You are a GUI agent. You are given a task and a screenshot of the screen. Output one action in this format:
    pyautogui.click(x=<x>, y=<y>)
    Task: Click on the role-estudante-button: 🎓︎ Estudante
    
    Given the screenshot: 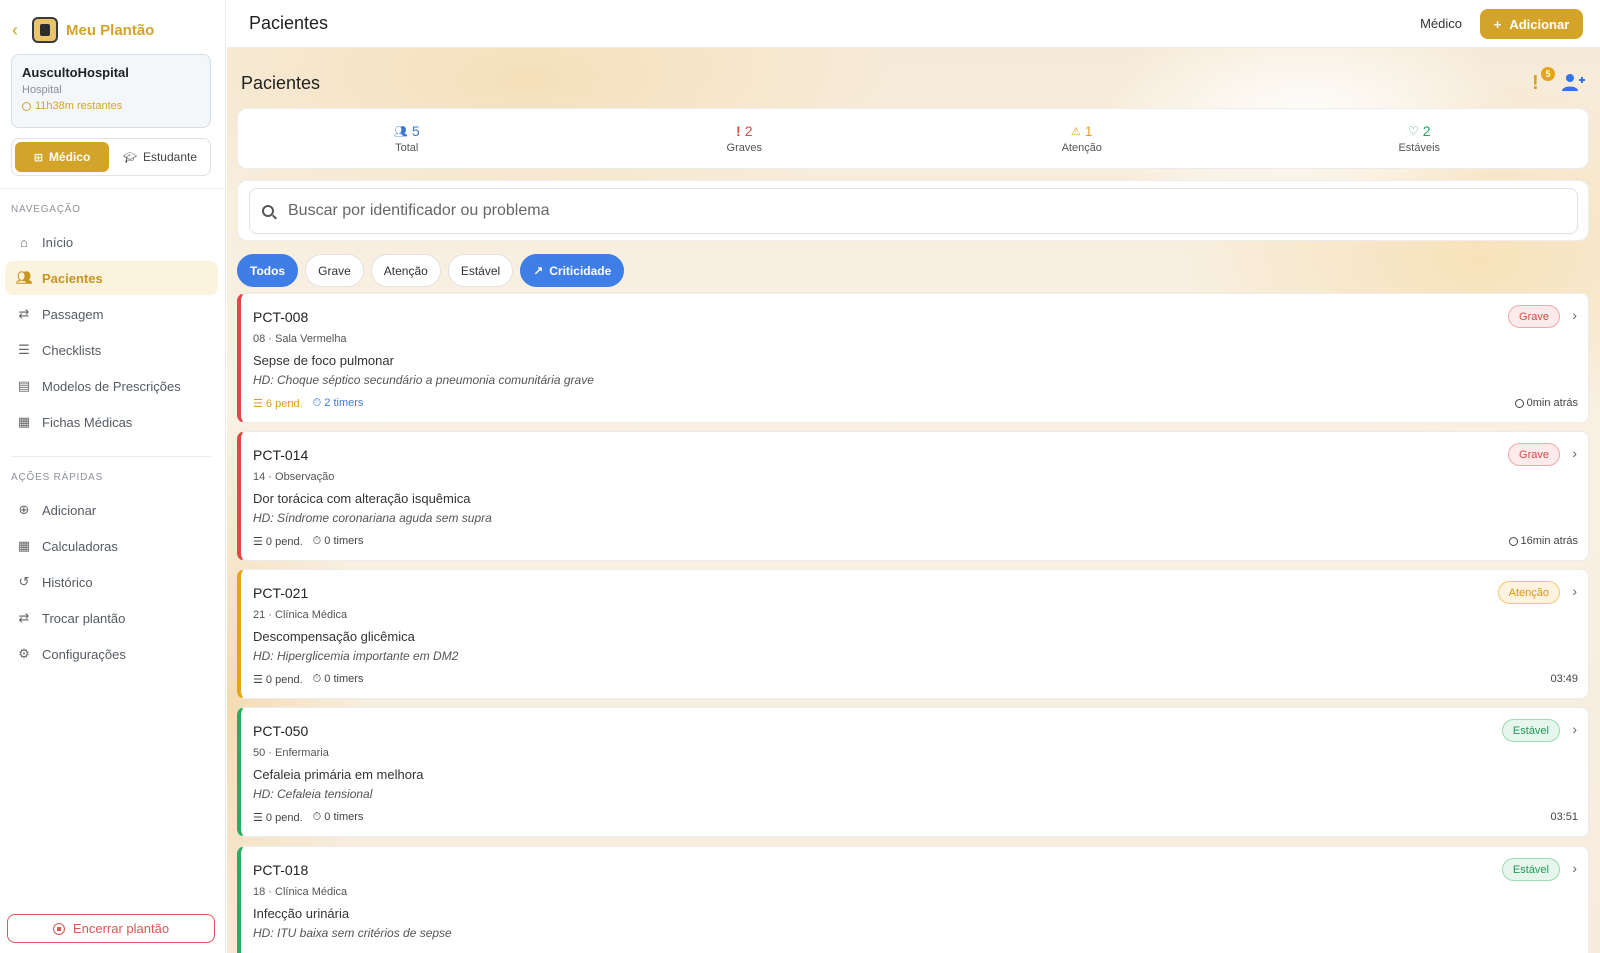 What is the action you would take?
    pyautogui.click(x=160, y=157)
    